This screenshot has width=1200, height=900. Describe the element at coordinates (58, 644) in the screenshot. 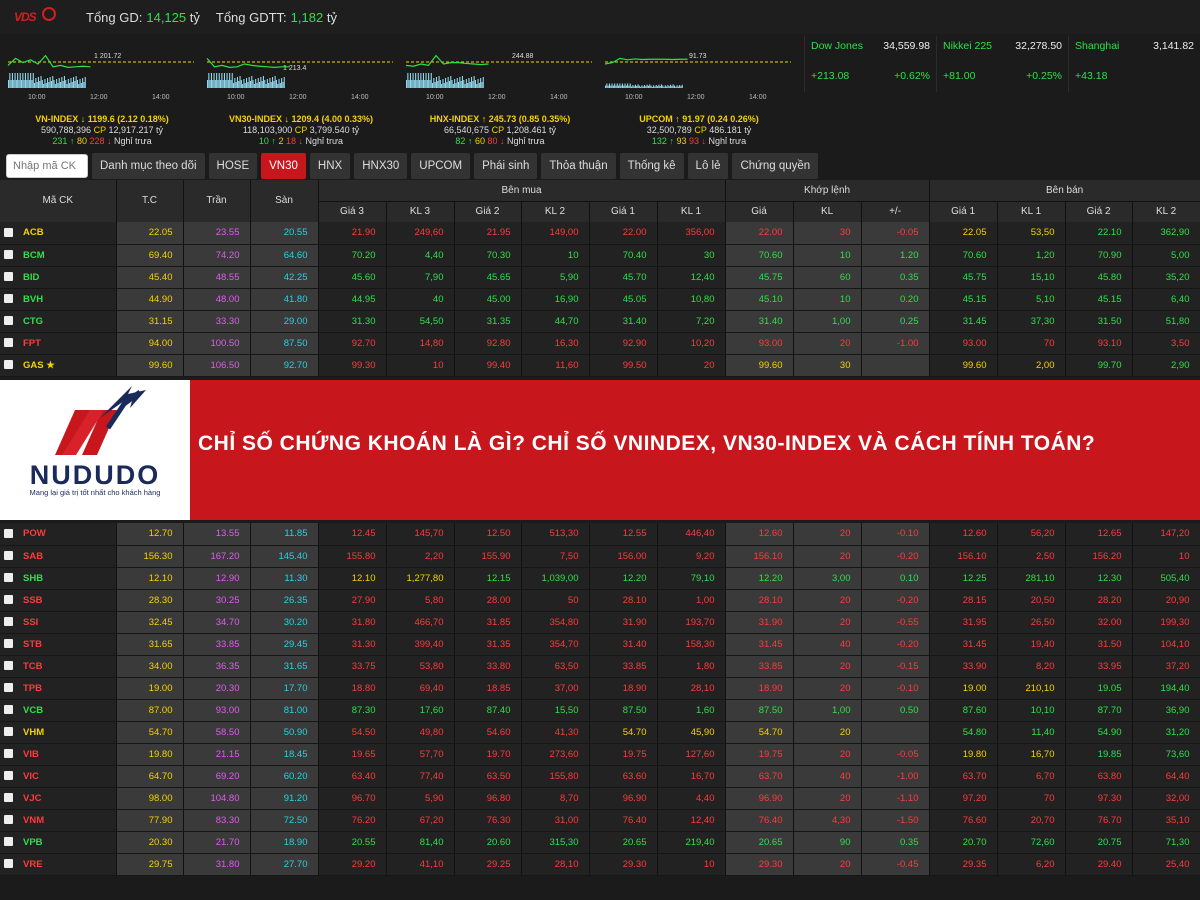

I see `symbol-cell: STB` at that location.